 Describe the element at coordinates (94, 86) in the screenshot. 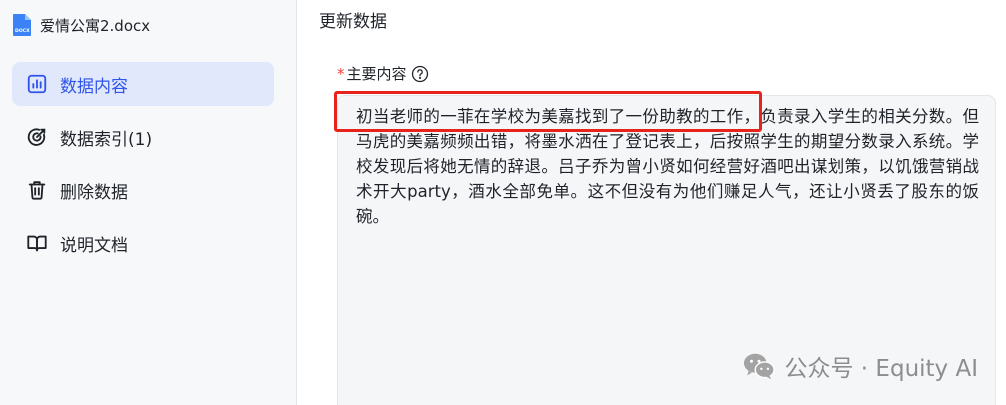

I see `sidebar-item-label: 数据内容` at that location.